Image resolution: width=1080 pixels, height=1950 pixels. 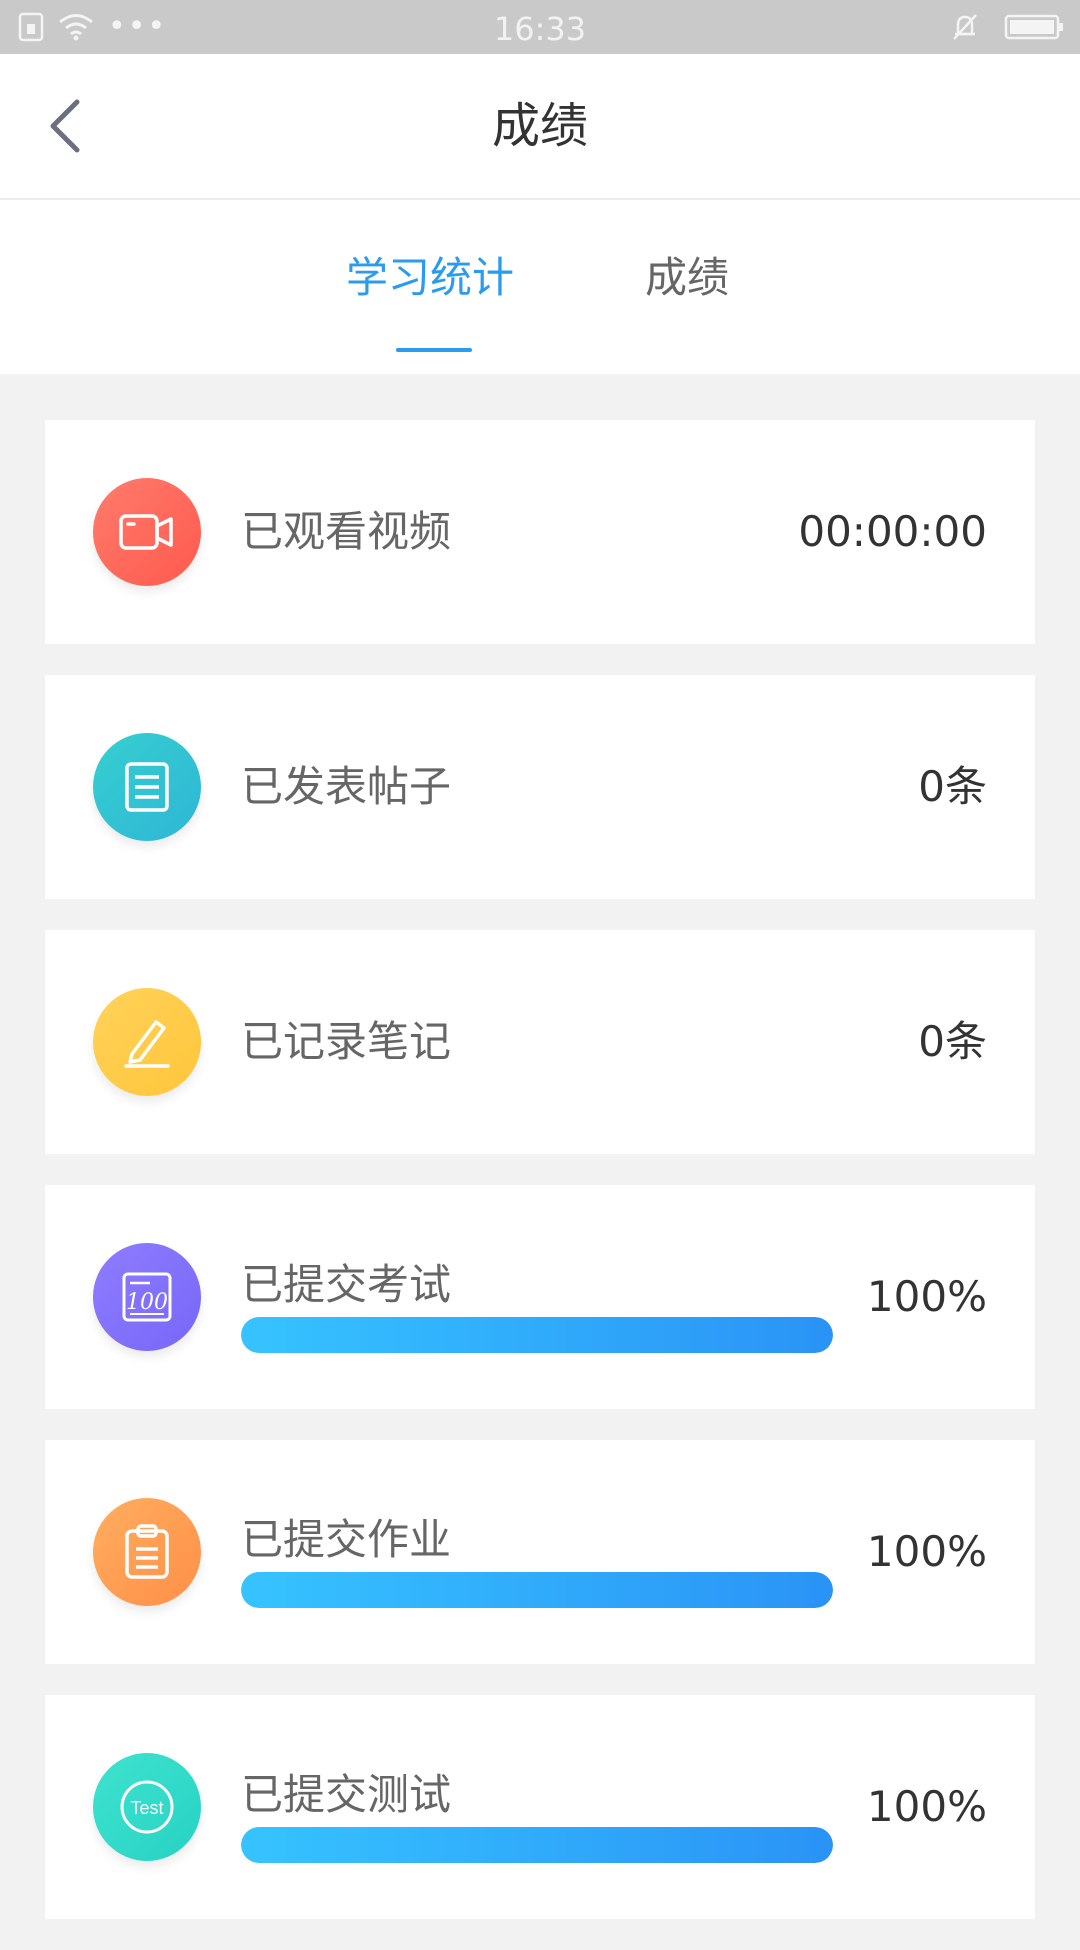 I want to click on stat-card-tests: Test 已提交测试 100%, so click(x=540, y=1807).